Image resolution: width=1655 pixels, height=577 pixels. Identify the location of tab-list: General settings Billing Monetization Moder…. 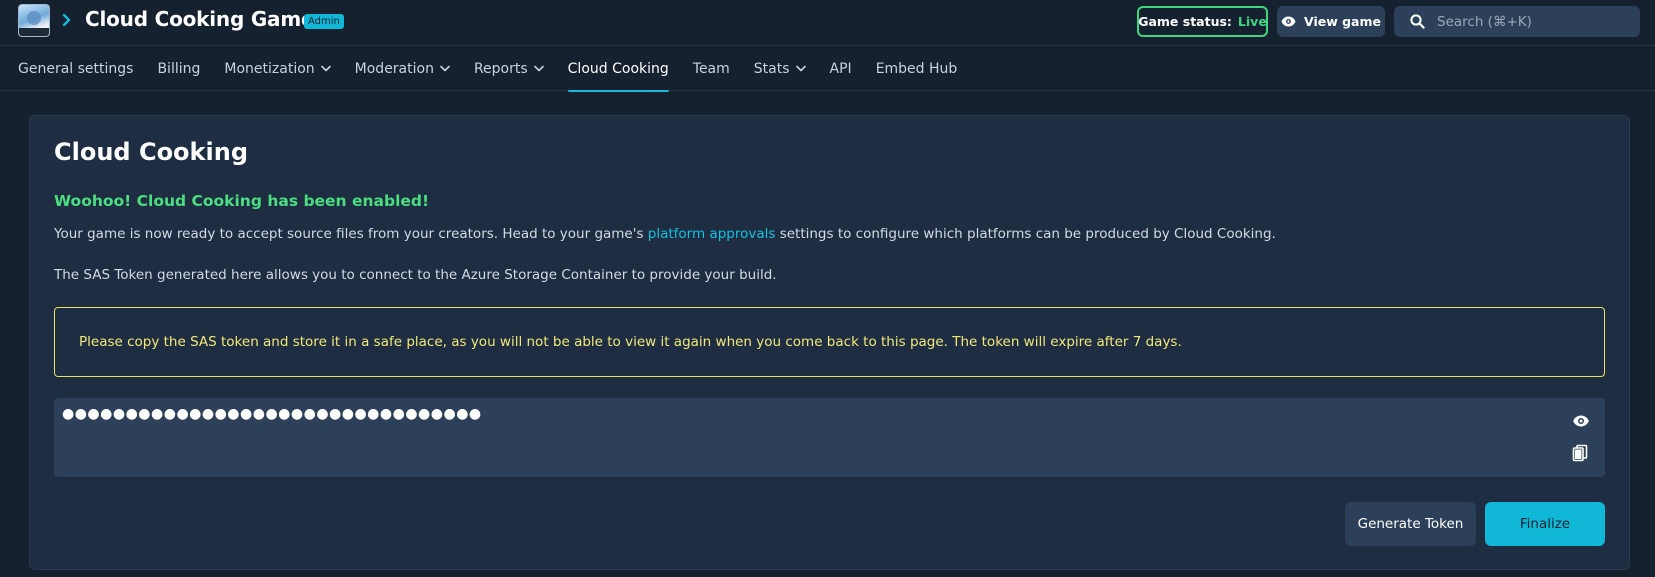
(827, 69).